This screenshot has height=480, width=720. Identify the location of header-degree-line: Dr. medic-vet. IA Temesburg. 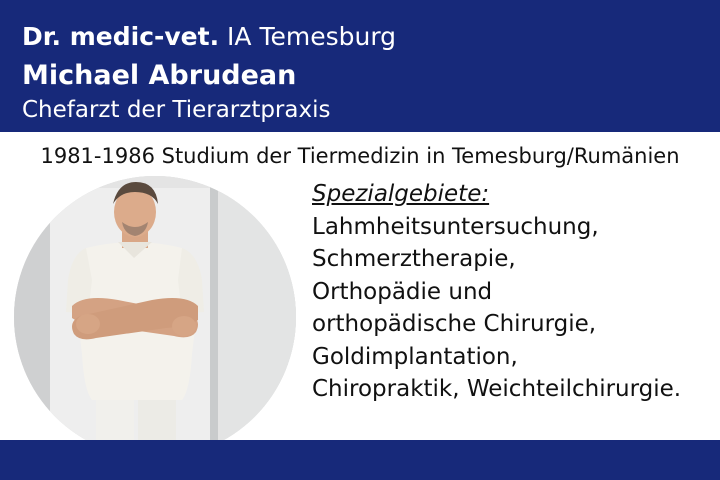
(209, 36).